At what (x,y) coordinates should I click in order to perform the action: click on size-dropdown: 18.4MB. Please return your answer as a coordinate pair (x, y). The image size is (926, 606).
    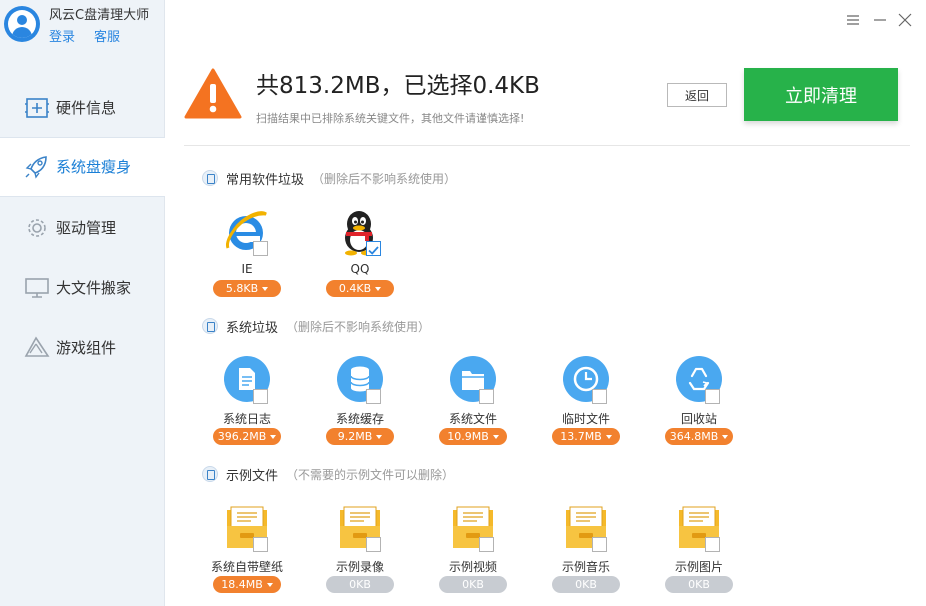
    Looking at the image, I should click on (247, 584).